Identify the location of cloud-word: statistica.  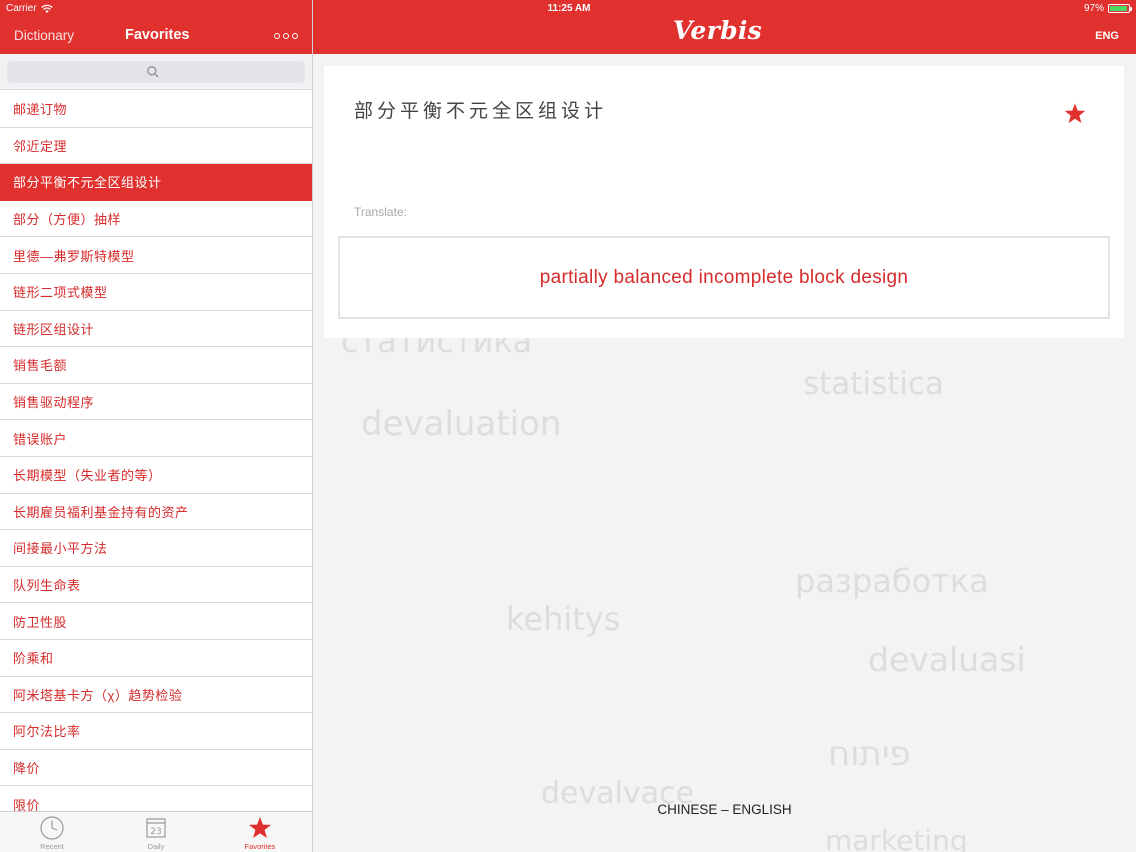
(874, 384).